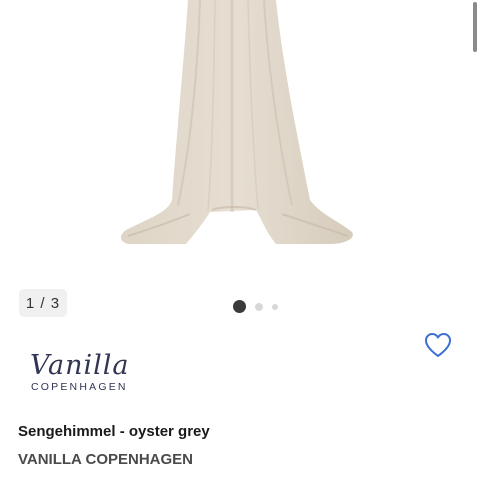 Image resolution: width=480 pixels, height=480 pixels. I want to click on wishlist-heart-icon, so click(438, 345).